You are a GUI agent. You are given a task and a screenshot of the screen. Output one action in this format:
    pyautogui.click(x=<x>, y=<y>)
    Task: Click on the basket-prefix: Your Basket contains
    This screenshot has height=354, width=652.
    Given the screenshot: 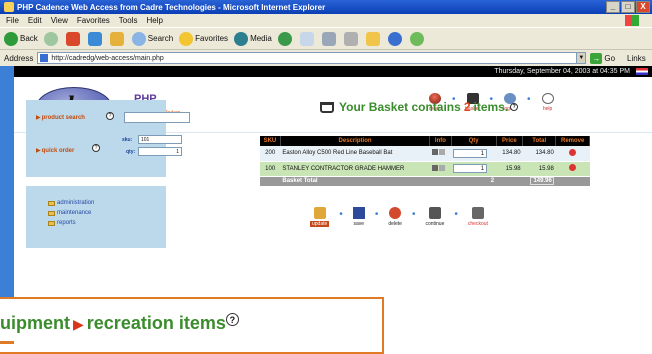 What is the action you would take?
    pyautogui.click(x=400, y=107)
    